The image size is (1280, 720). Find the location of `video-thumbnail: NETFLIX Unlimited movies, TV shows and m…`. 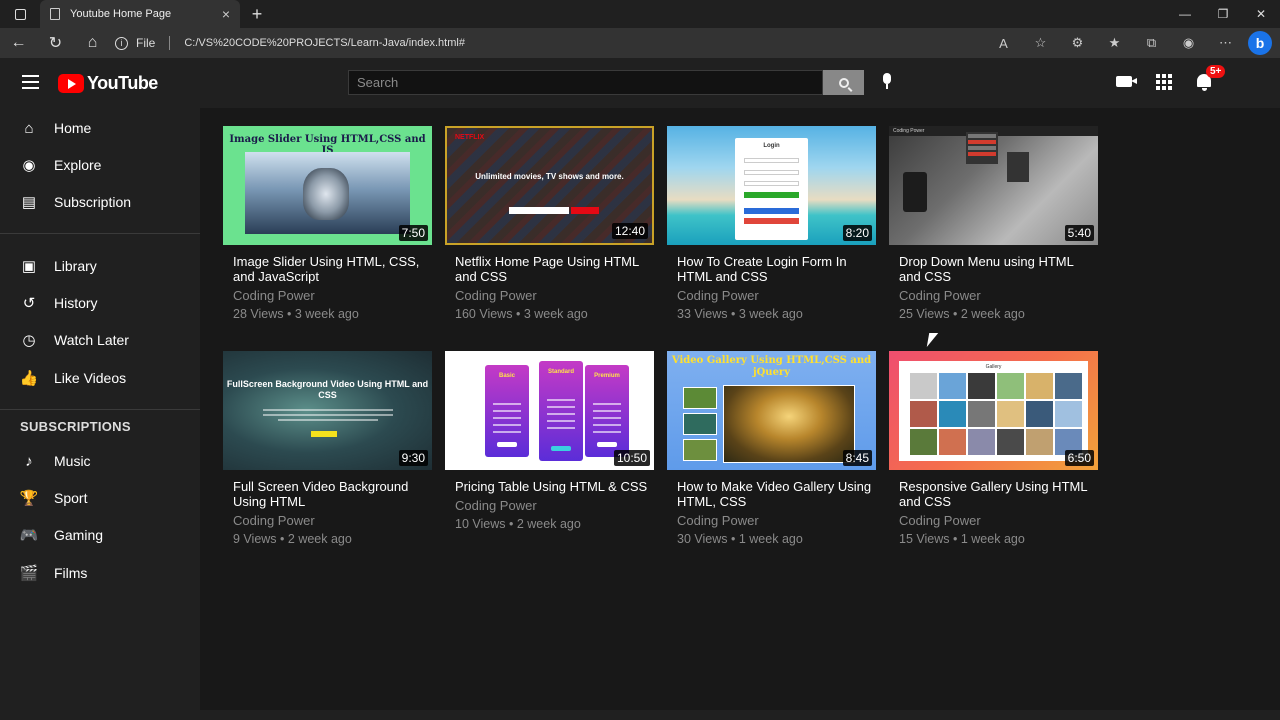

video-thumbnail: NETFLIX Unlimited movies, TV shows and m… is located at coordinates (549, 185).